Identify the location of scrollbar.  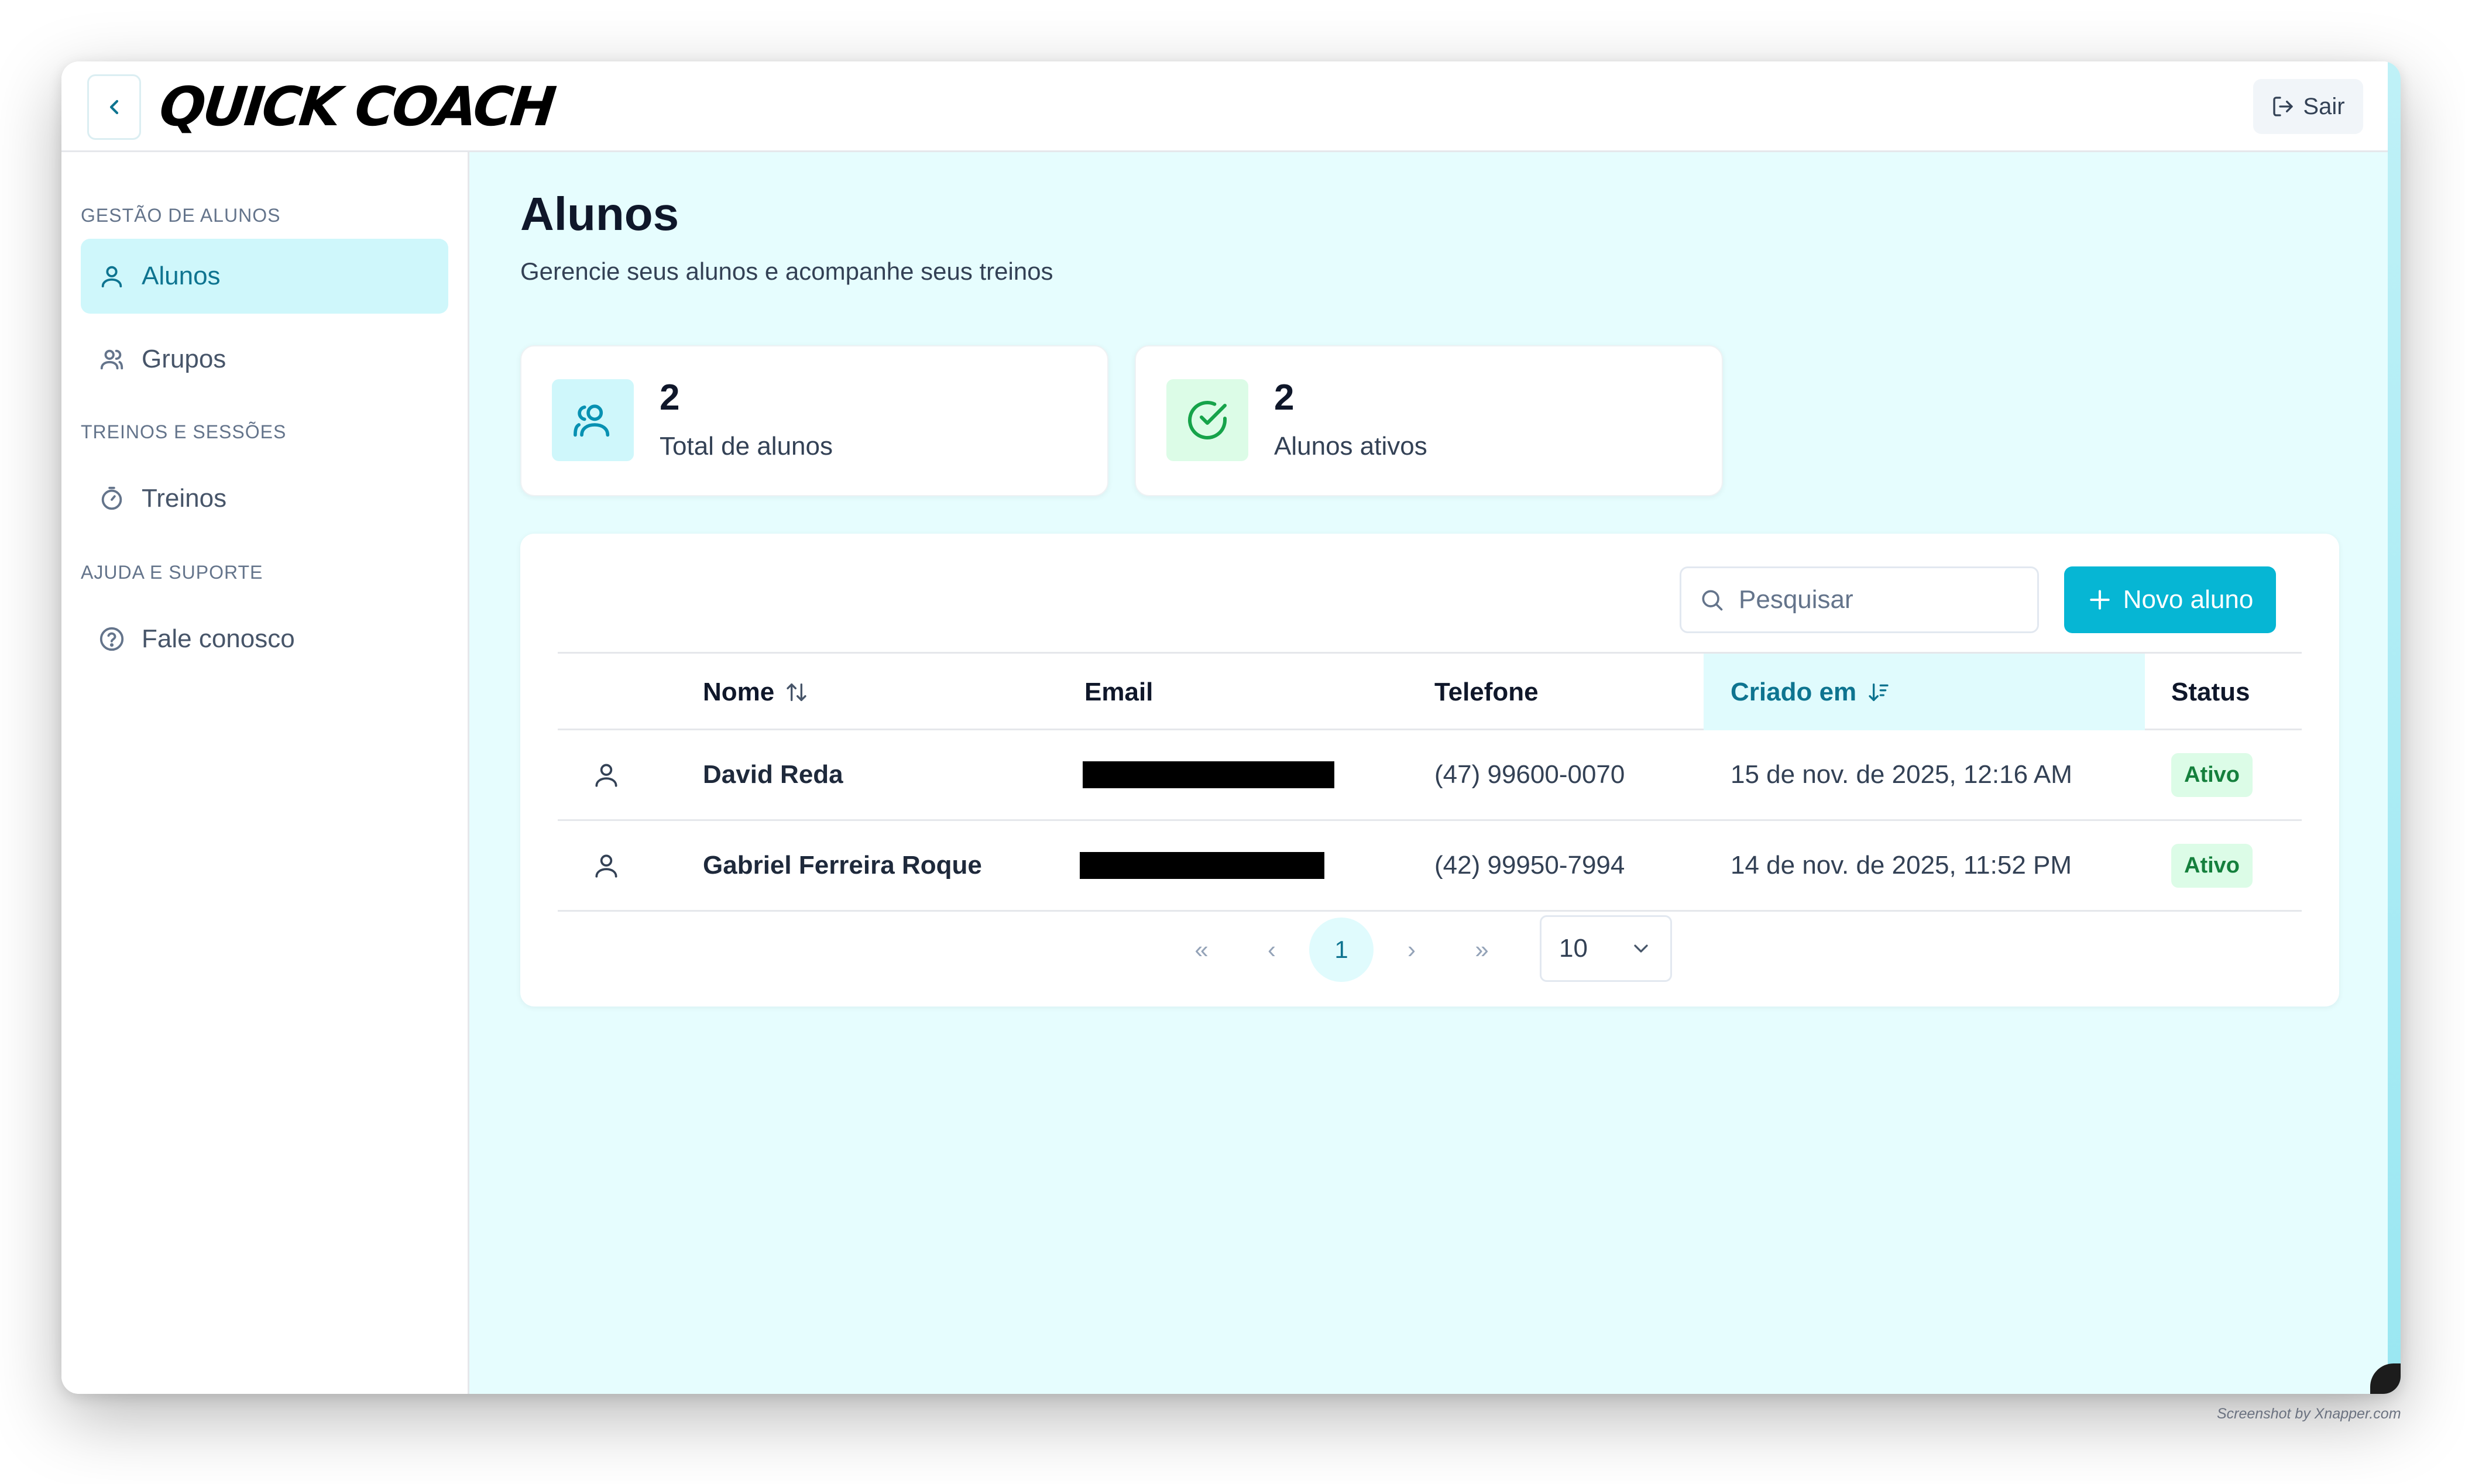
(2394, 727).